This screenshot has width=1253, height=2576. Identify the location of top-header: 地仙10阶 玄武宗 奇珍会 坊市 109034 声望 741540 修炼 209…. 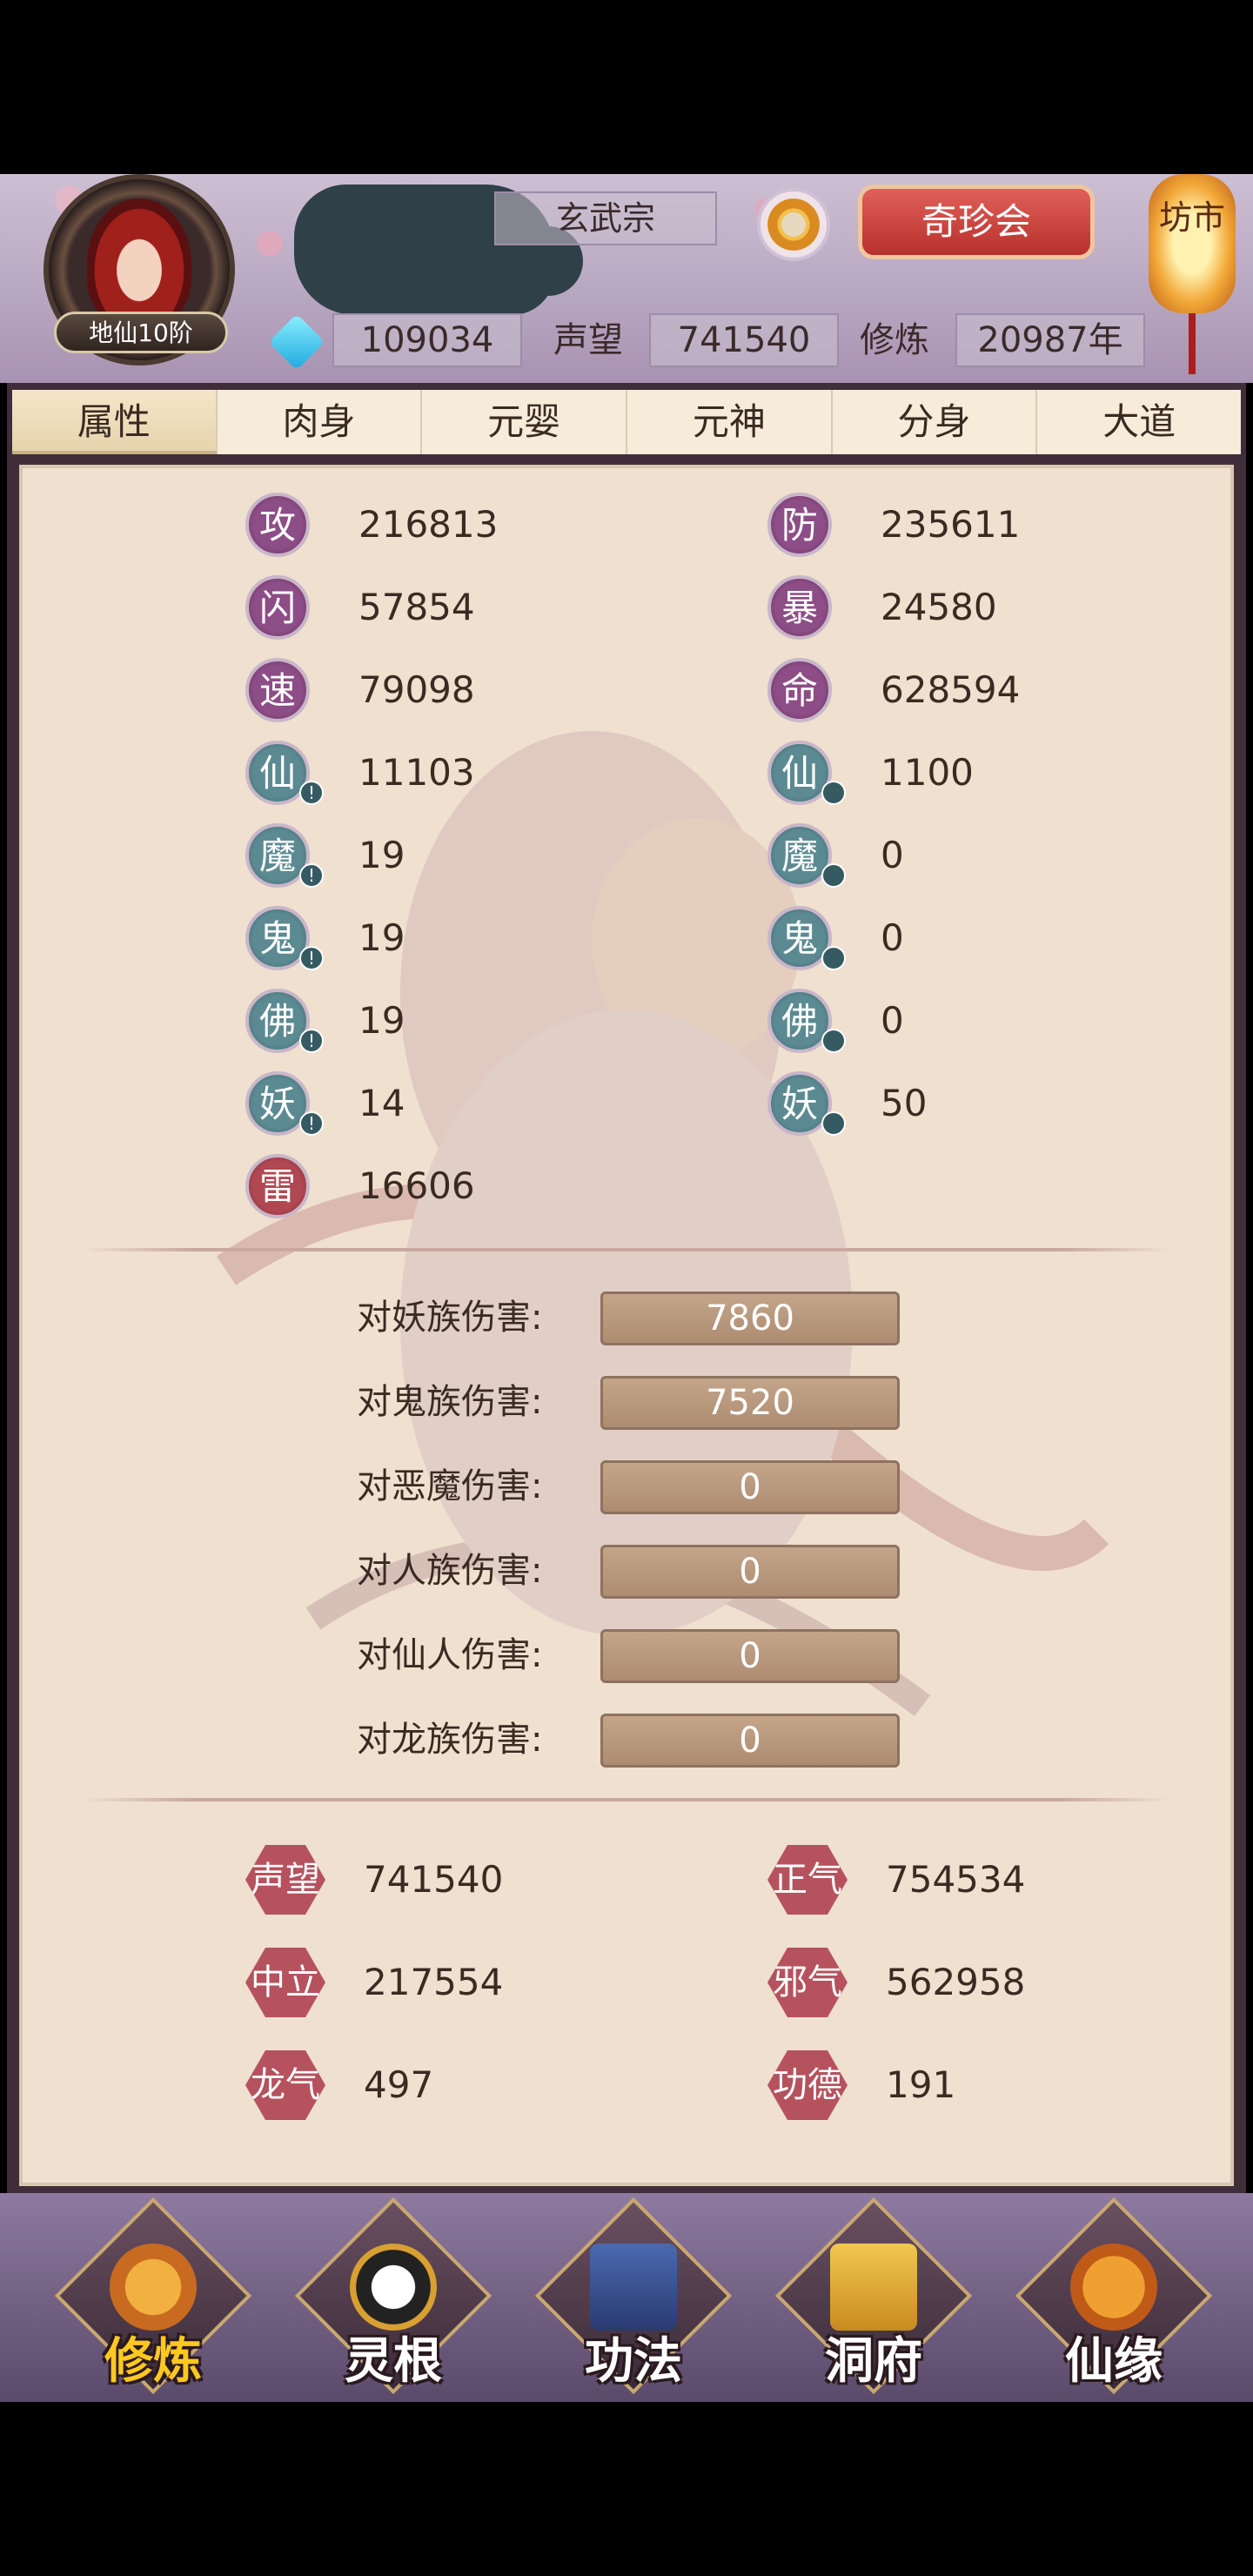
(626, 278).